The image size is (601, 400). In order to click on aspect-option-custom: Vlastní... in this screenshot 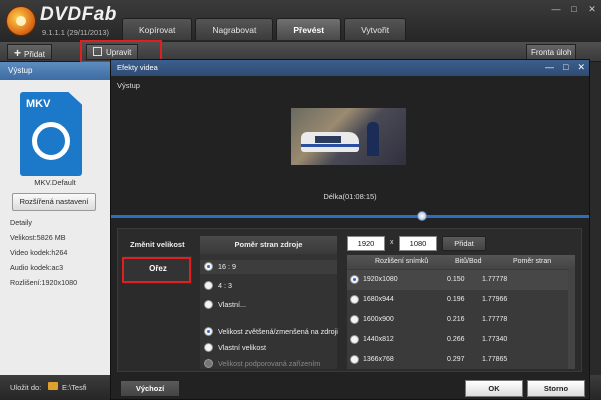, I will do `click(225, 304)`.